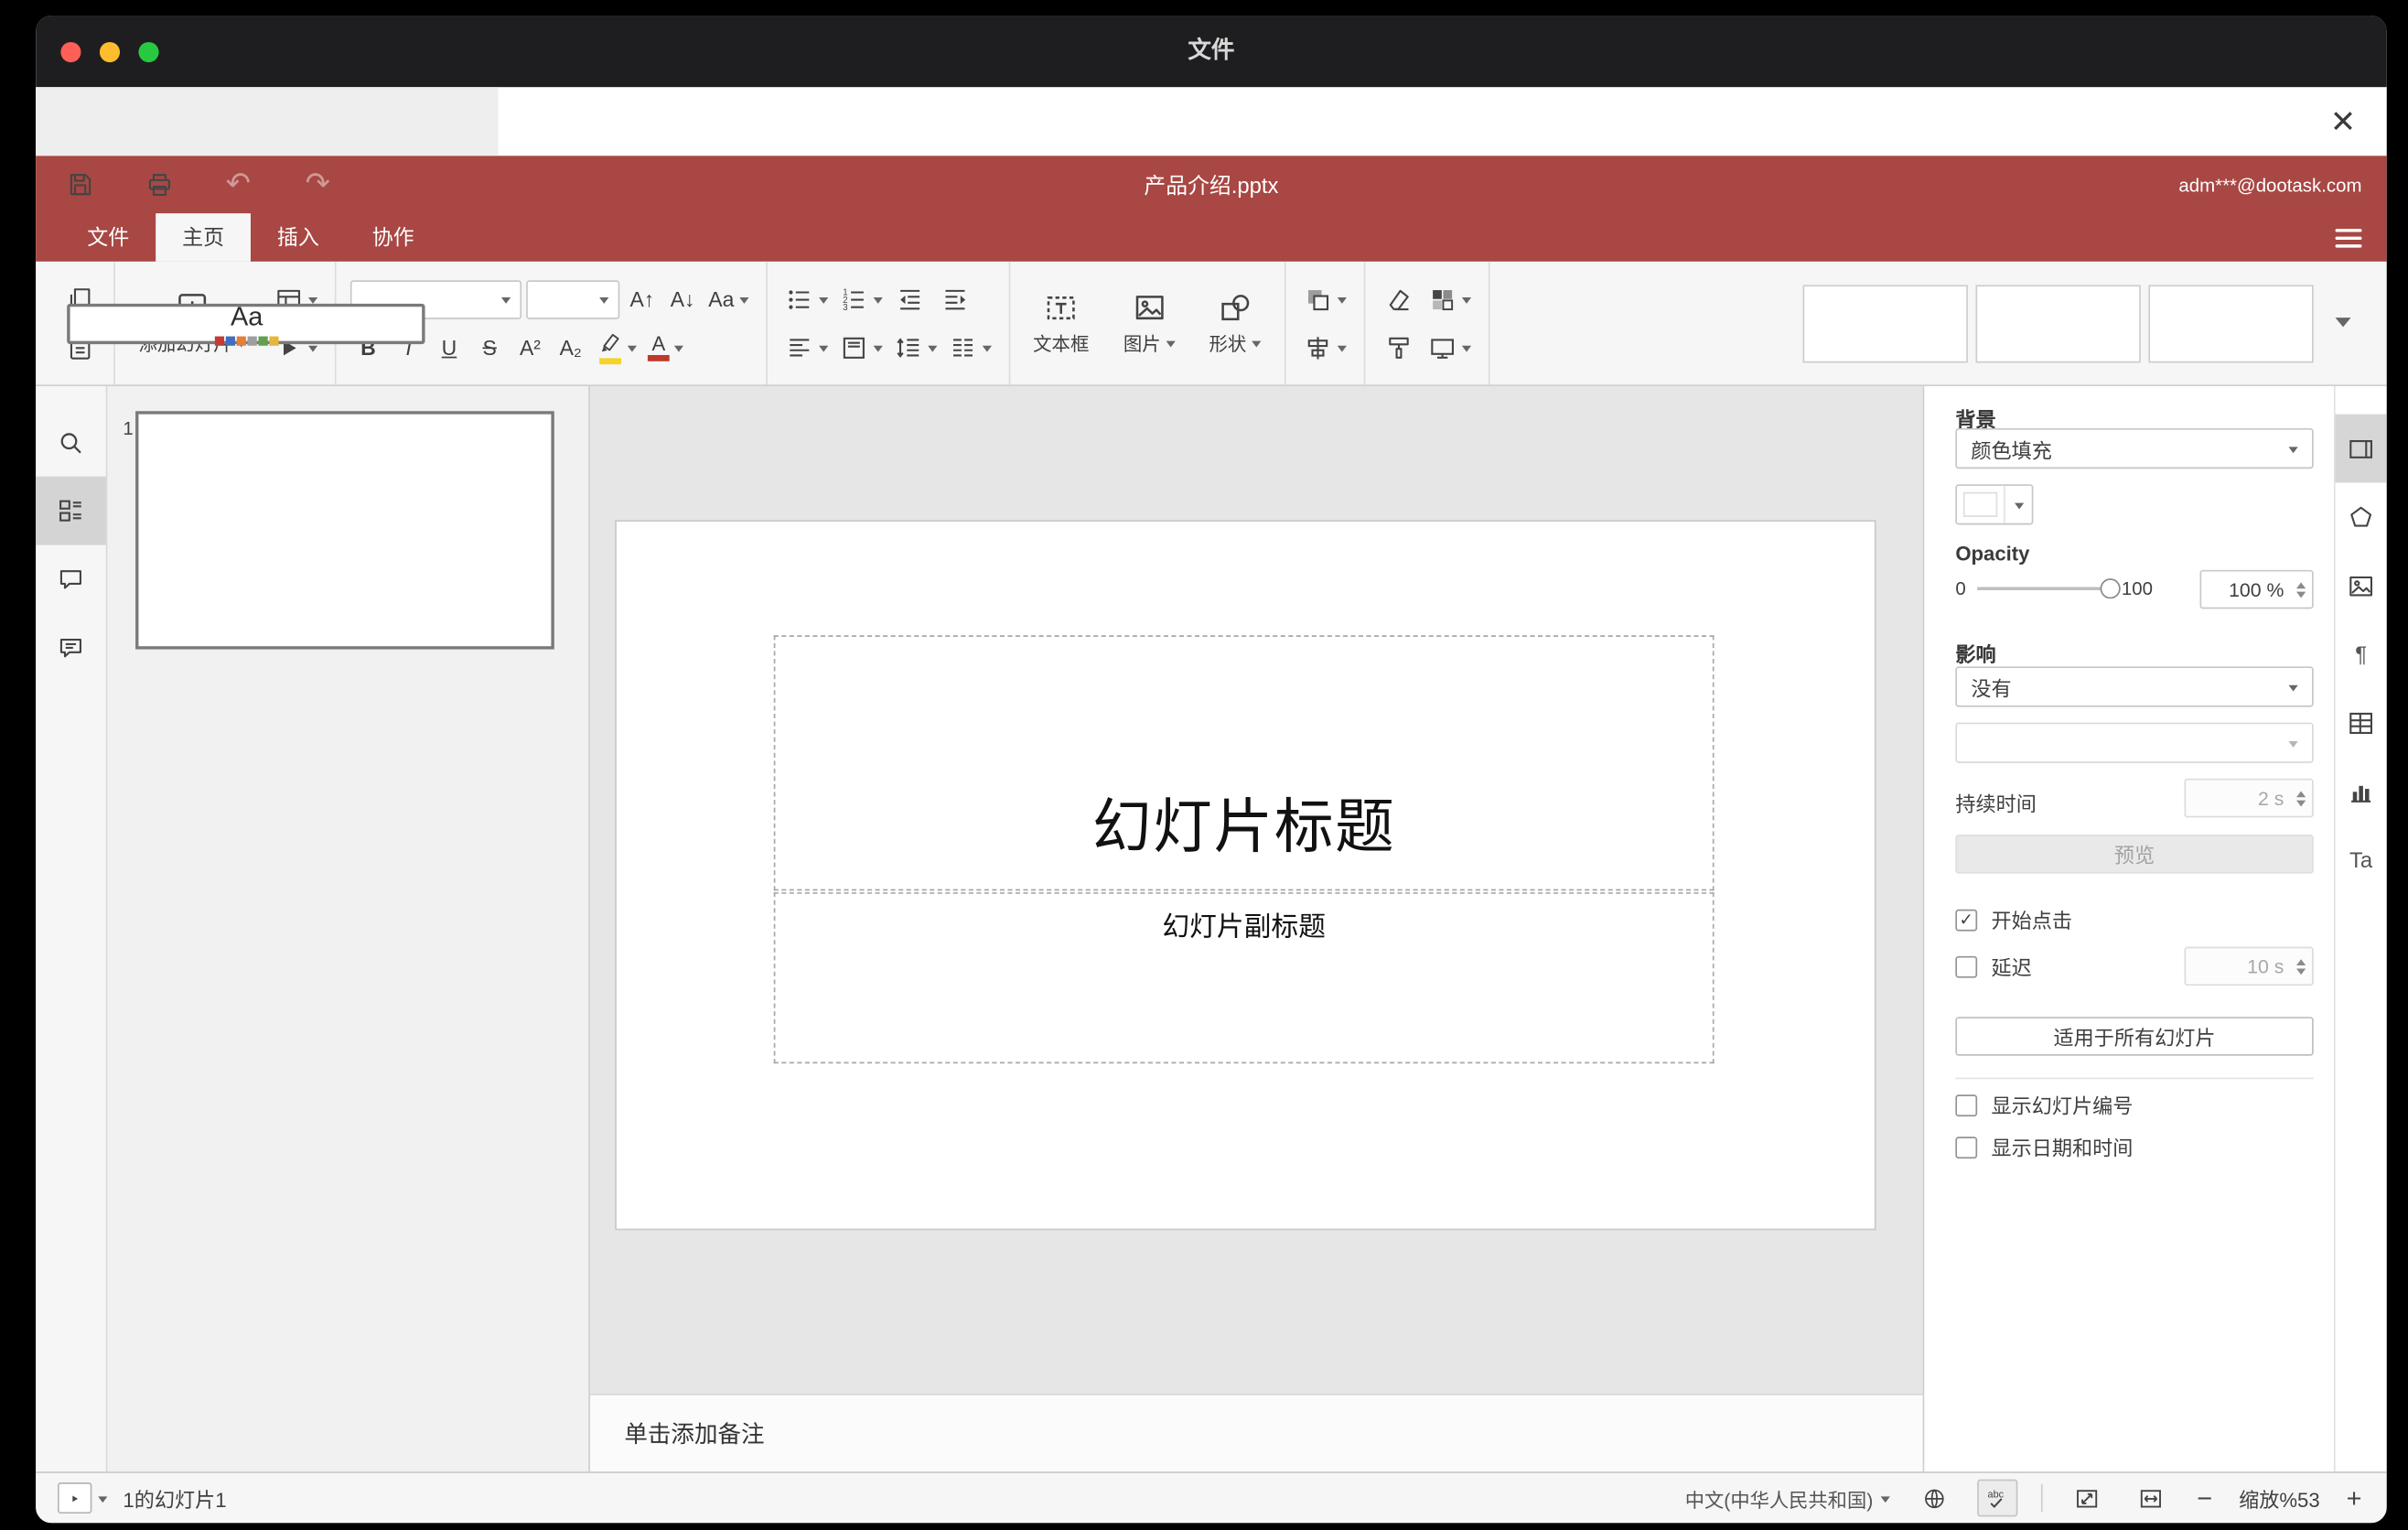 The image size is (2408, 1530). I want to click on insert-textbox-button: 文本框, so click(1061, 323).